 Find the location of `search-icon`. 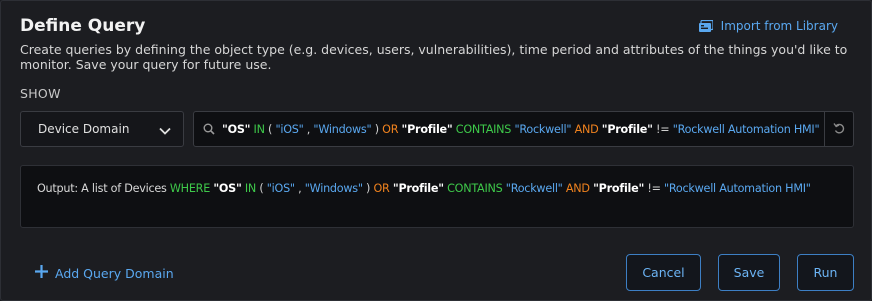

search-icon is located at coordinates (209, 129).